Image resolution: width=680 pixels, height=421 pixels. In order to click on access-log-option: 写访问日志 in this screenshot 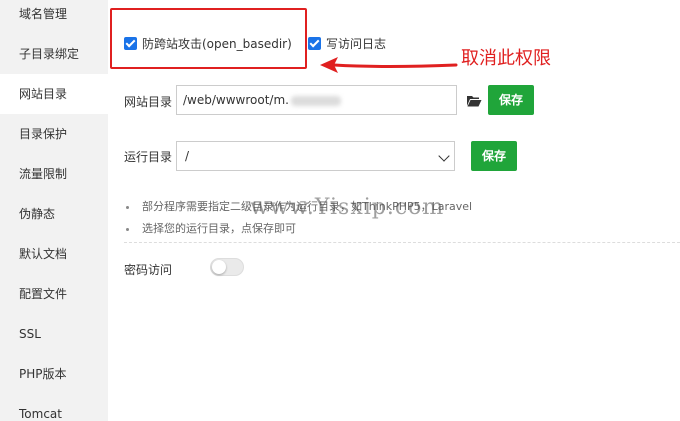, I will do `click(347, 43)`.